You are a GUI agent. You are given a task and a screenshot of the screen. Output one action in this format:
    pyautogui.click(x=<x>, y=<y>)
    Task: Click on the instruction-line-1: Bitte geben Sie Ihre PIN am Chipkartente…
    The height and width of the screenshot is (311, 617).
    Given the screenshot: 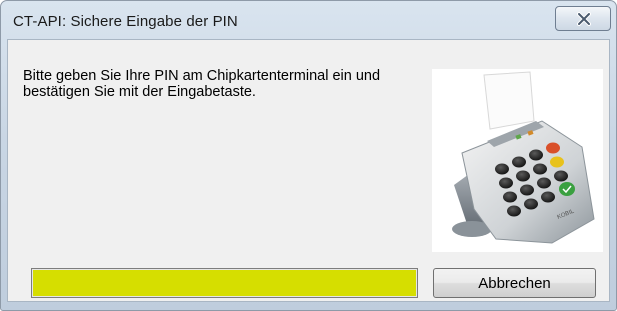 What is the action you would take?
    pyautogui.click(x=202, y=76)
    